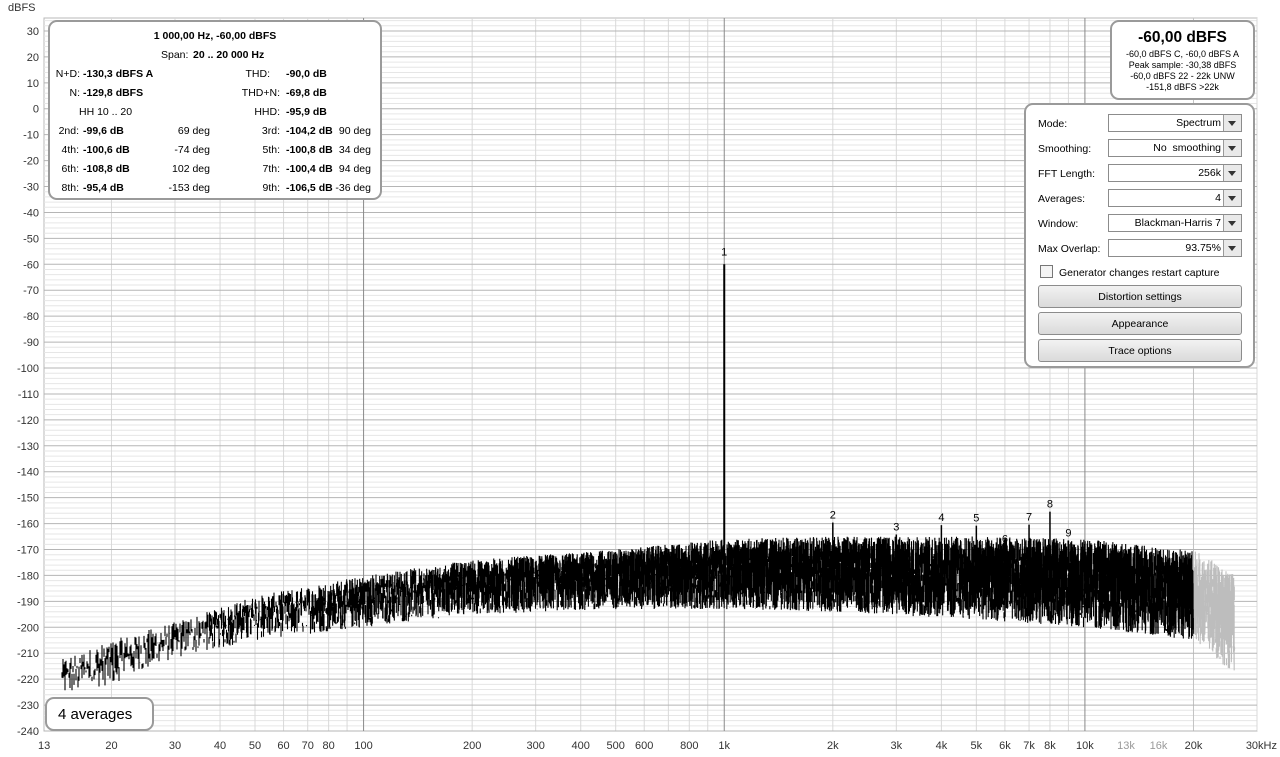 Image resolution: width=1280 pixels, height=757 pixels. What do you see at coordinates (28, 473) in the screenshot?
I see `y-tick-label: -140` at bounding box center [28, 473].